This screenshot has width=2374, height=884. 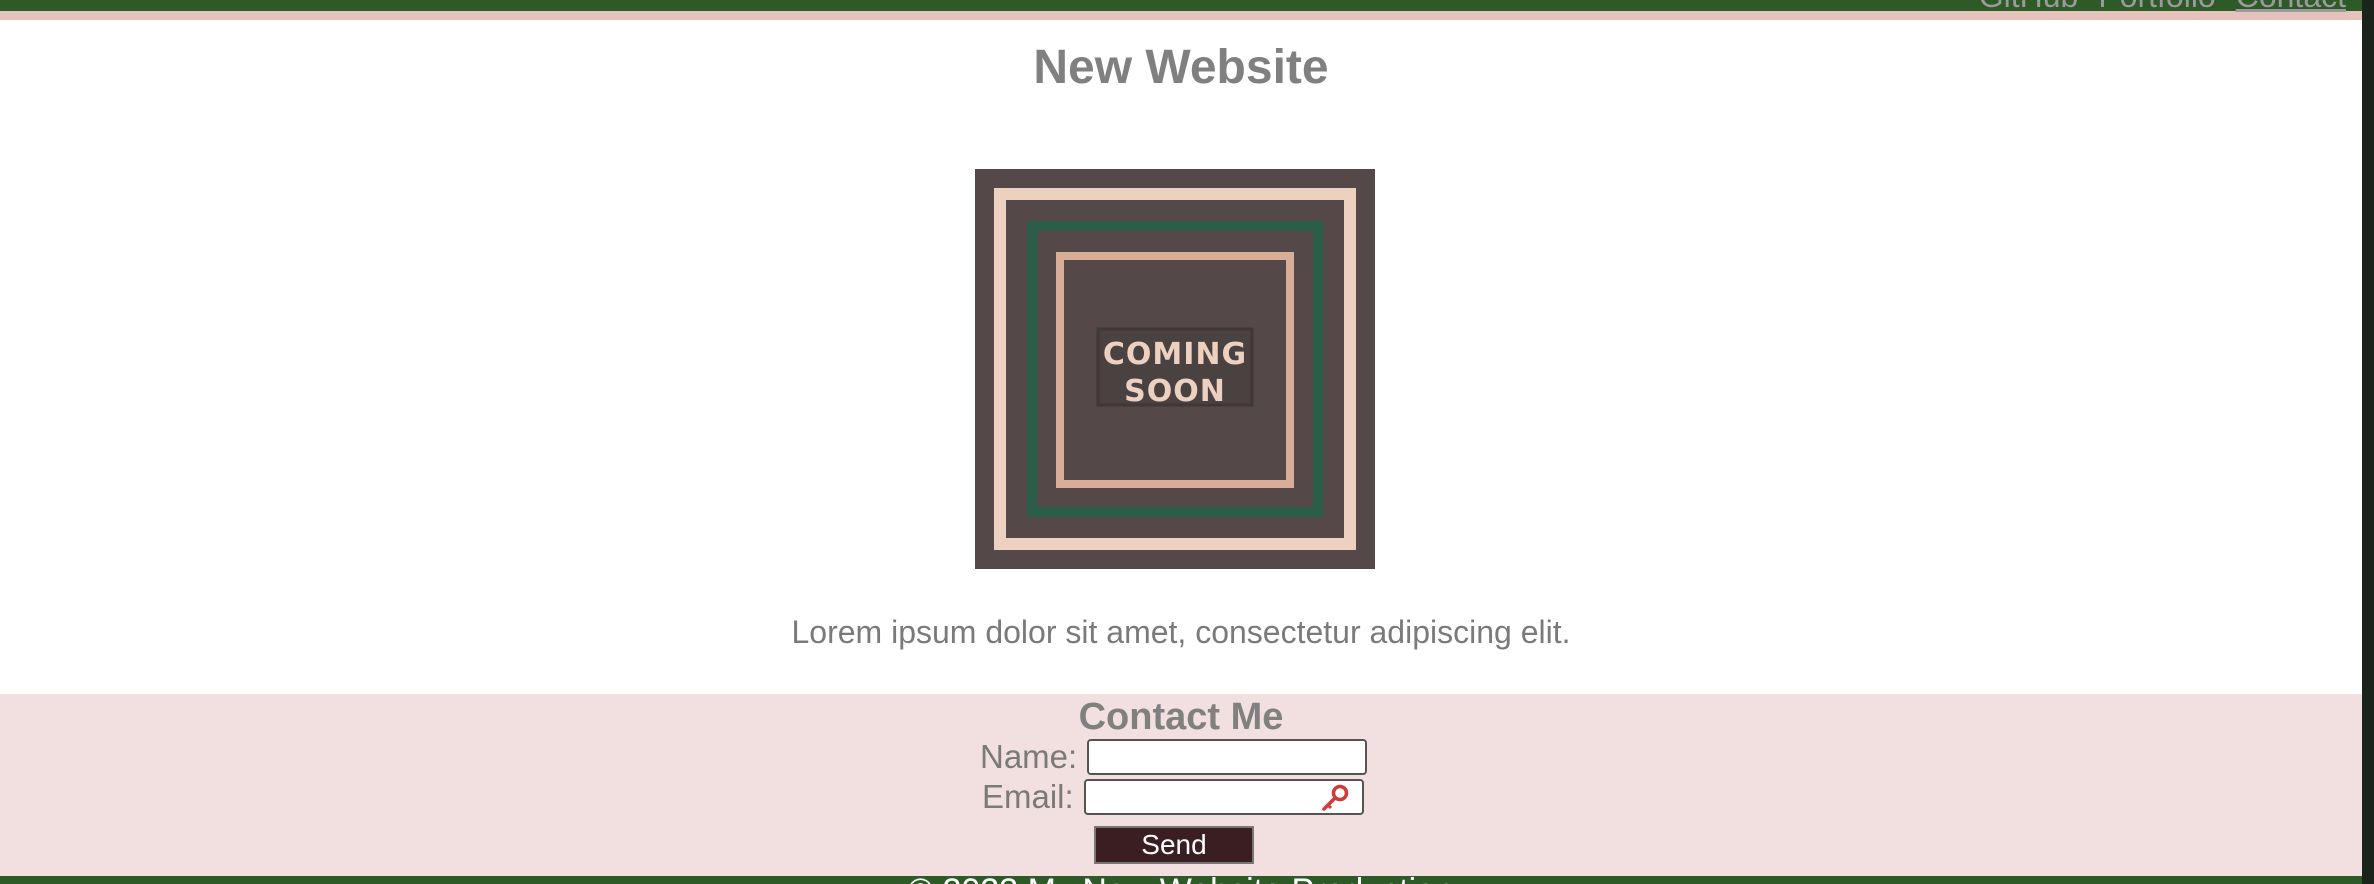 I want to click on name-label: Name:, so click(x=1029, y=756).